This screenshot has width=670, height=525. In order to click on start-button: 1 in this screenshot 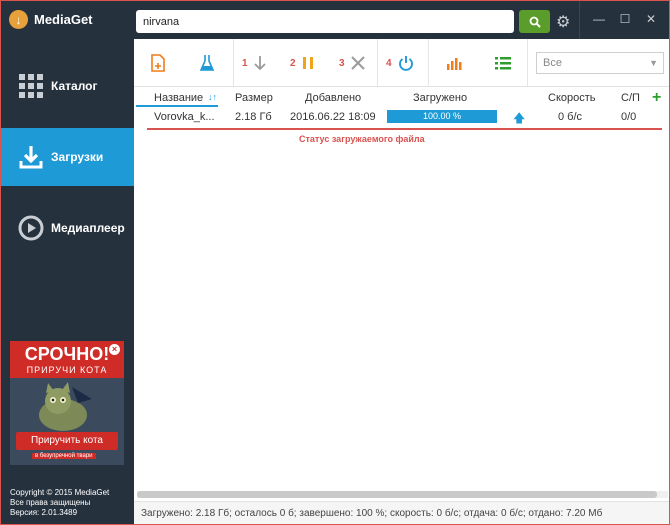, I will do `click(254, 63)`.